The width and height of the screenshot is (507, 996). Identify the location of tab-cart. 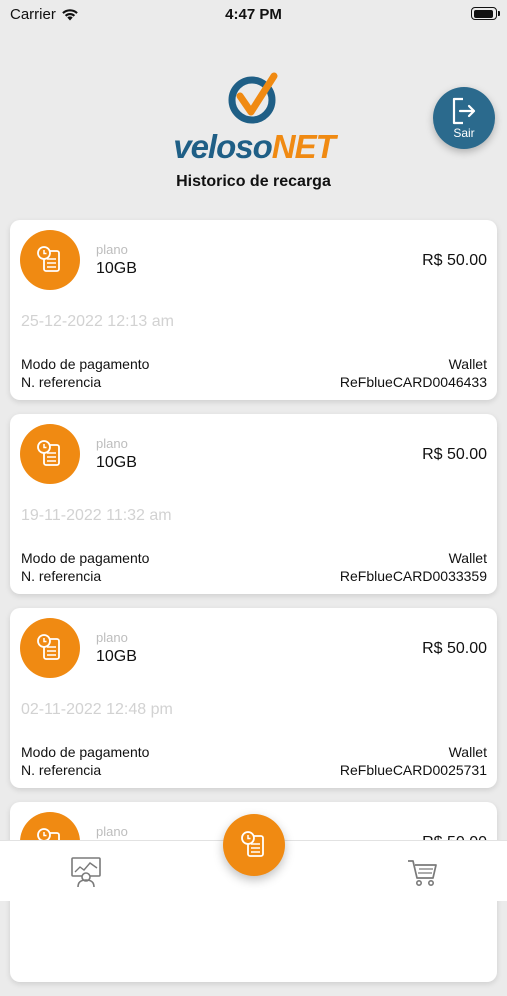
(423, 872).